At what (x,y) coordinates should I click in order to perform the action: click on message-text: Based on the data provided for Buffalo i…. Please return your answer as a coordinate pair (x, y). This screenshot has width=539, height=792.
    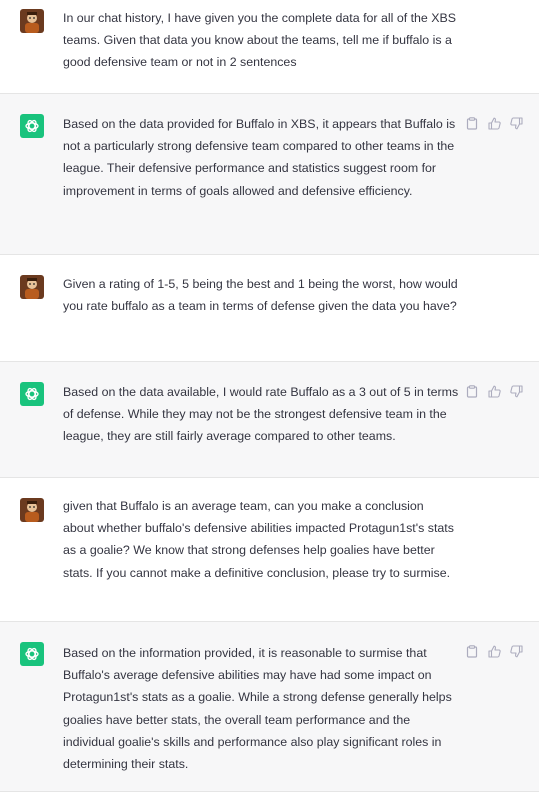
    Looking at the image, I should click on (259, 157).